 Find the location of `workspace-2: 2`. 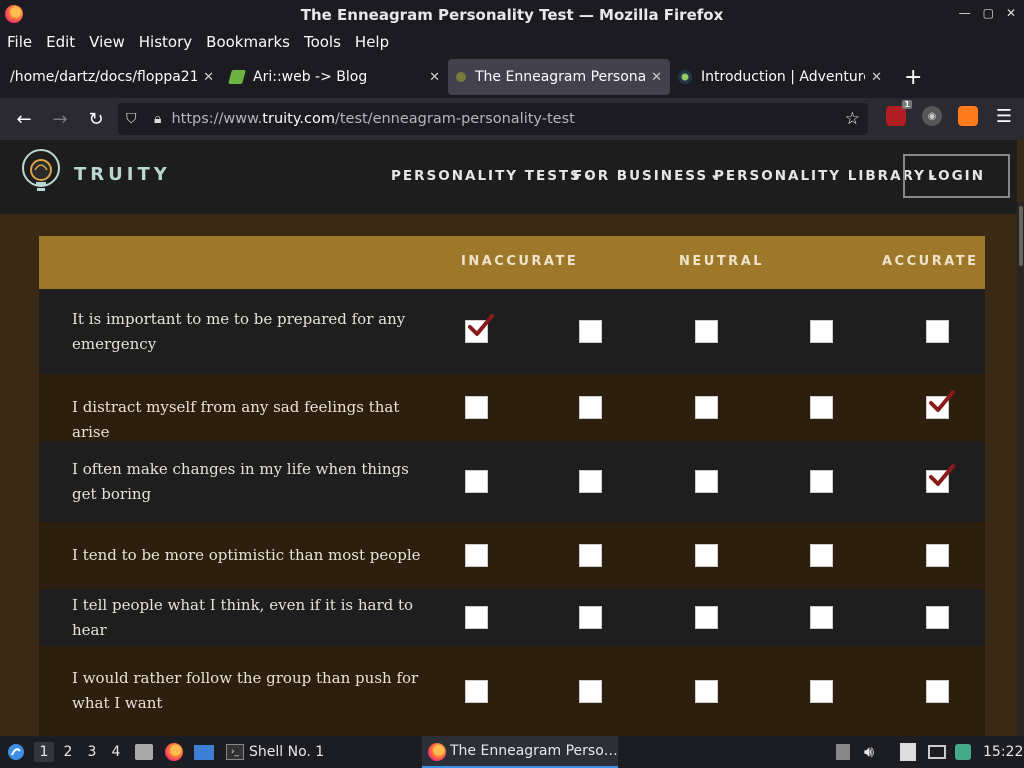

workspace-2: 2 is located at coordinates (68, 752).